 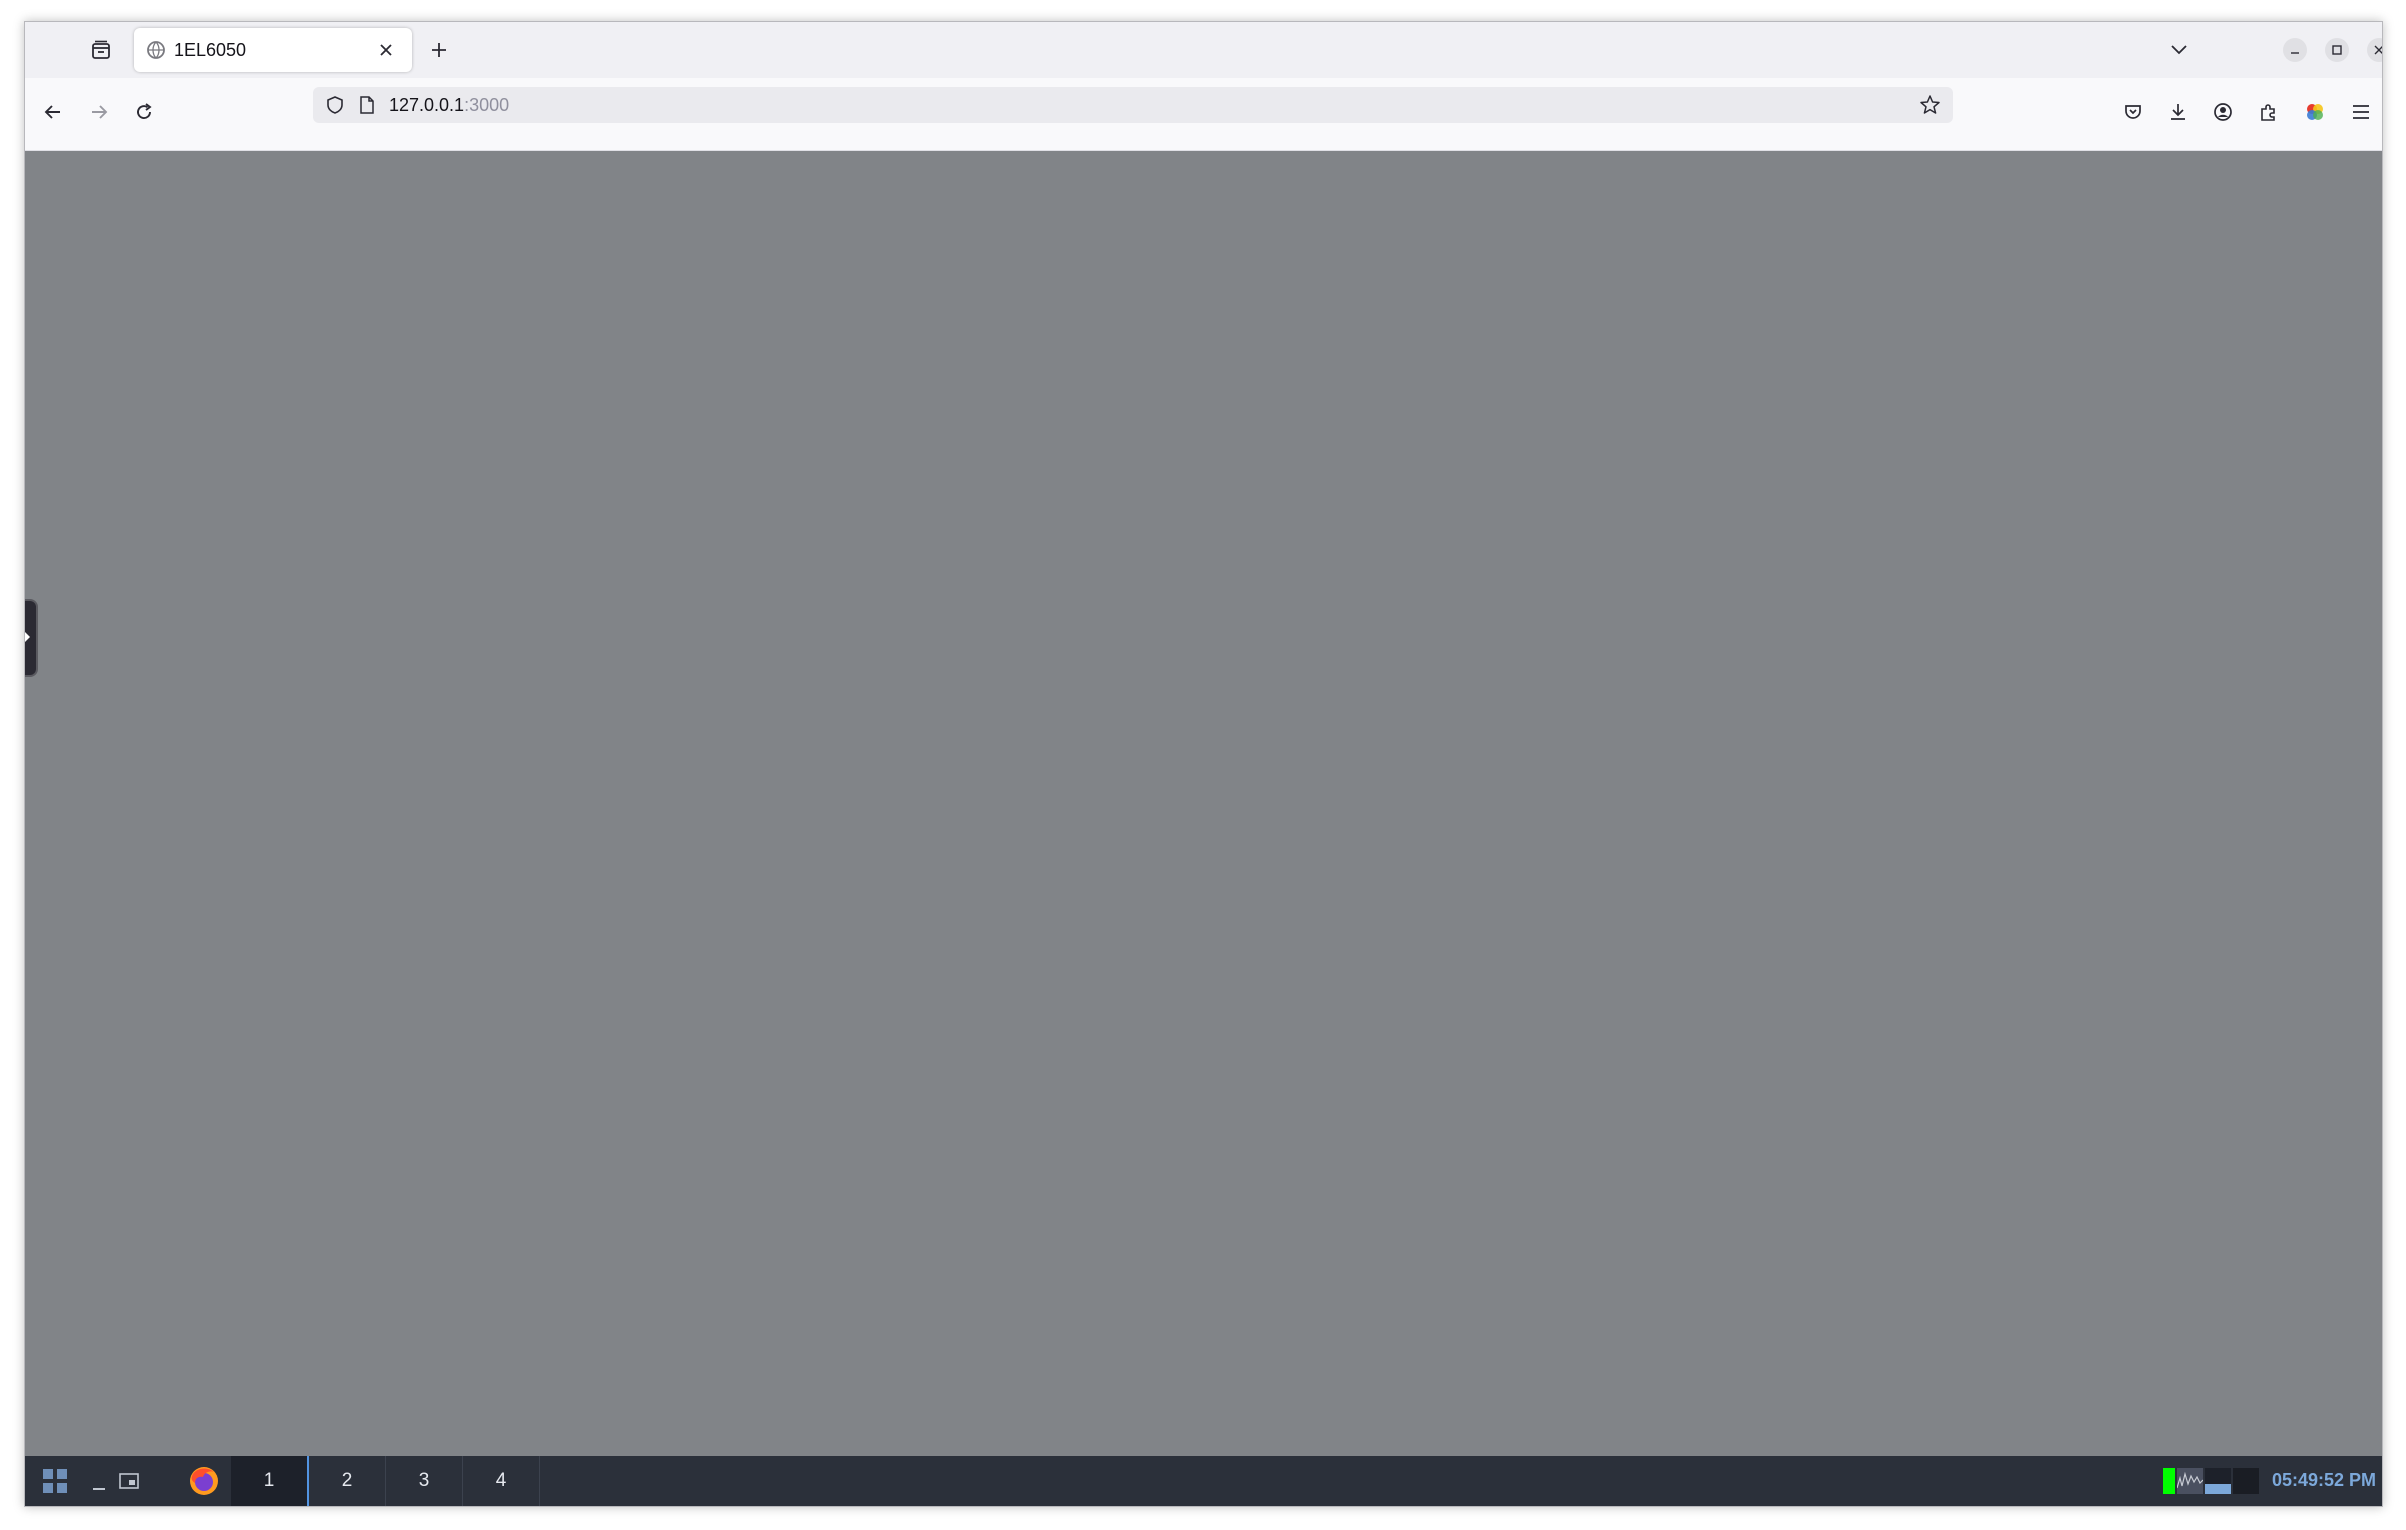 I want to click on maximize-icon, so click(x=2337, y=50).